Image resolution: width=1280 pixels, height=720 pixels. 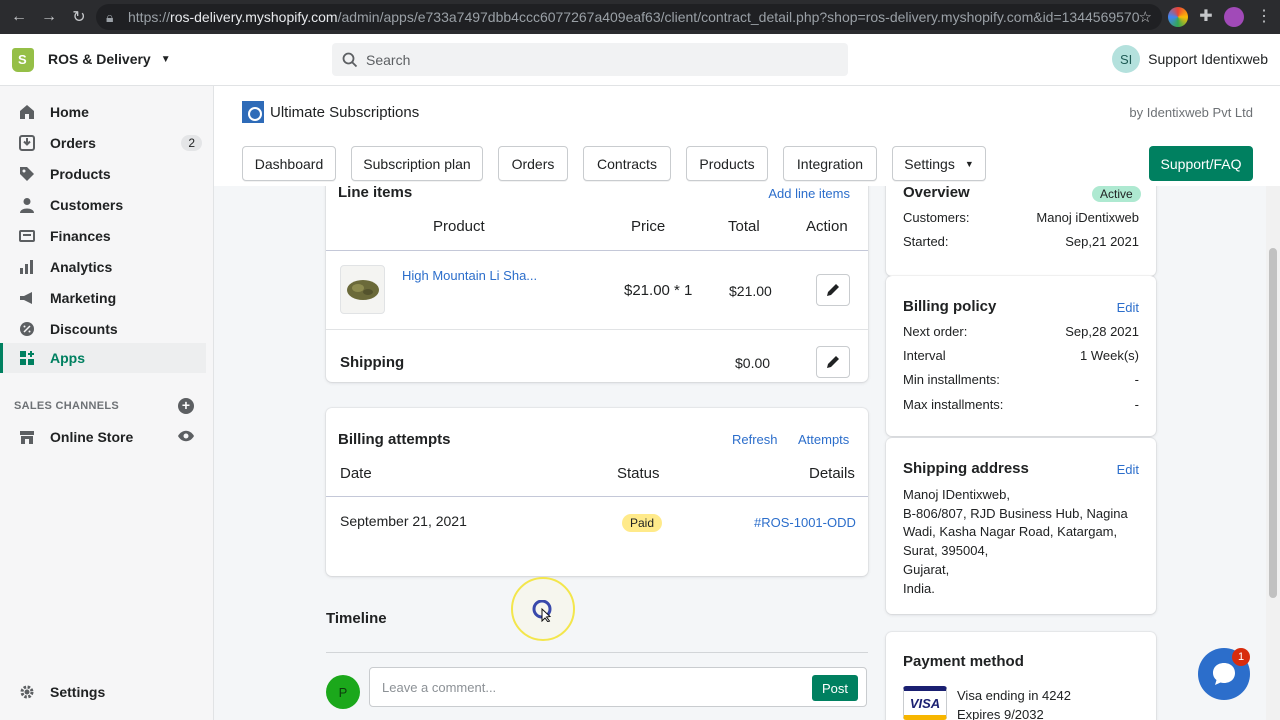 What do you see at coordinates (627, 163) in the screenshot?
I see `tab-contracts: Contracts` at bounding box center [627, 163].